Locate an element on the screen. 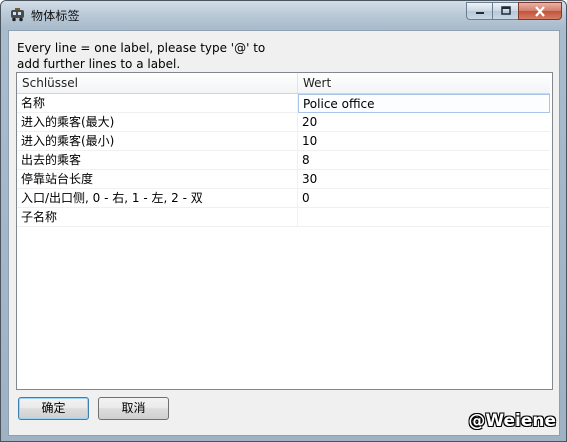 The width and height of the screenshot is (567, 442). table-row: 出去的乘客 8 is located at coordinates (283, 160).